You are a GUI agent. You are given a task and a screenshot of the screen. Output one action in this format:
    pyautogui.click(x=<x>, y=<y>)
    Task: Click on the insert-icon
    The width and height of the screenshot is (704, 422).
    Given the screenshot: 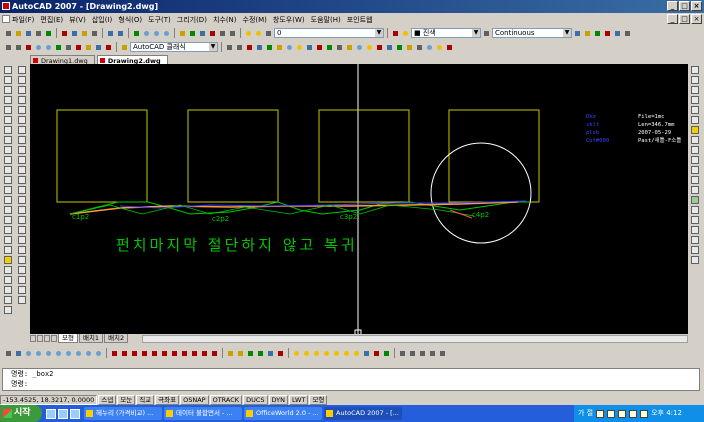 What is the action you would take?
    pyautogui.click(x=108, y=47)
    